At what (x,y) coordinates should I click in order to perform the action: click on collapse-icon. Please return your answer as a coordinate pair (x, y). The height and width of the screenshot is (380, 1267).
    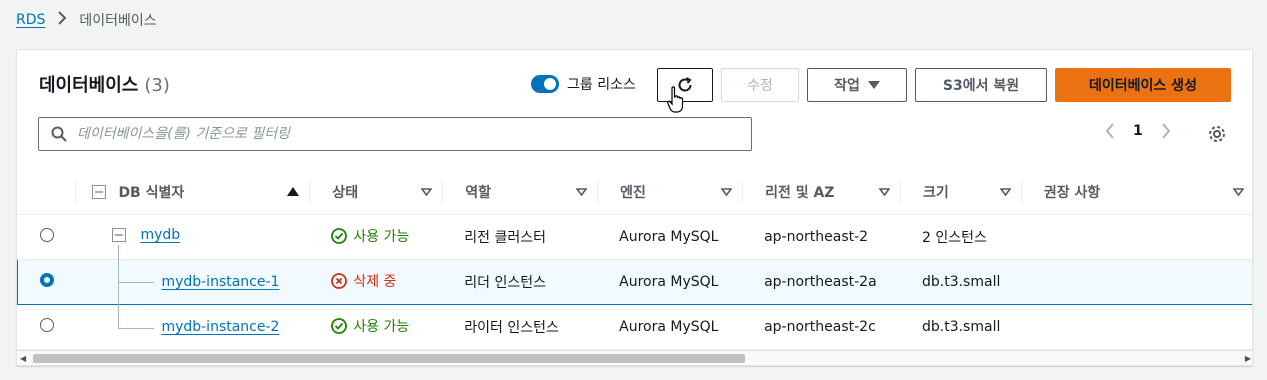
    Looking at the image, I should click on (119, 235).